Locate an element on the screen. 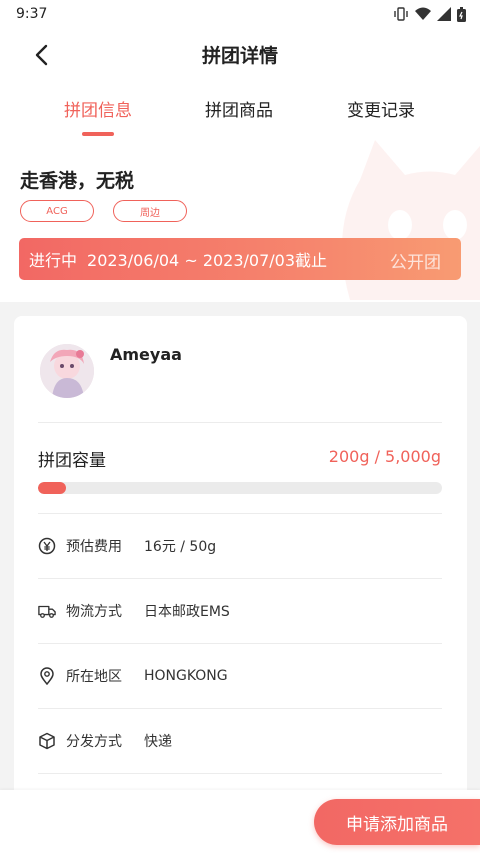  detail-value: HONGKONG is located at coordinates (186, 676).